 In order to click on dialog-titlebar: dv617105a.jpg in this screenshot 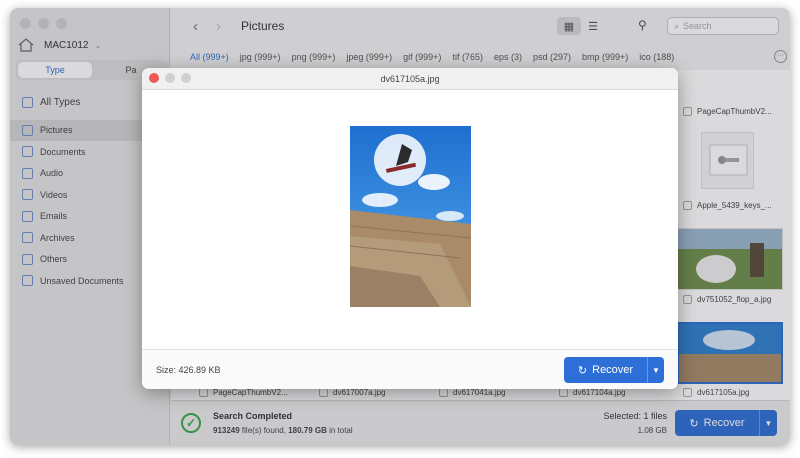, I will do `click(410, 79)`.